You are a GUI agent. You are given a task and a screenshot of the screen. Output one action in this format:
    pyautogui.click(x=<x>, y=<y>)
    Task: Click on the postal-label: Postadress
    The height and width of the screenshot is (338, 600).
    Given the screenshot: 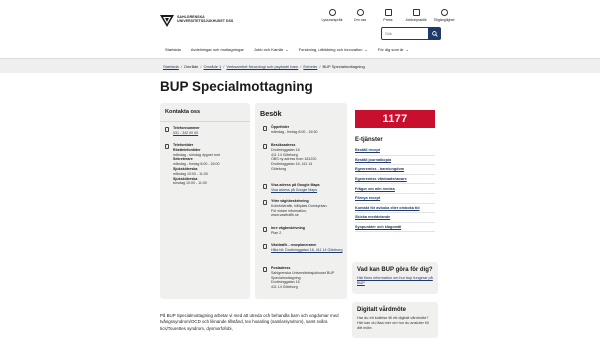 What is the action you would take?
    pyautogui.click(x=281, y=268)
    